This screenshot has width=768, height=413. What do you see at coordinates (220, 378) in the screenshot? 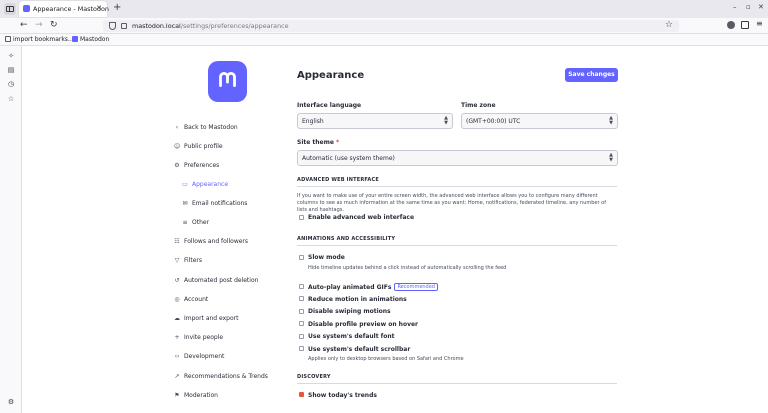
I see `nav-recommendations-trends: ↗ Recommendations & Trends` at bounding box center [220, 378].